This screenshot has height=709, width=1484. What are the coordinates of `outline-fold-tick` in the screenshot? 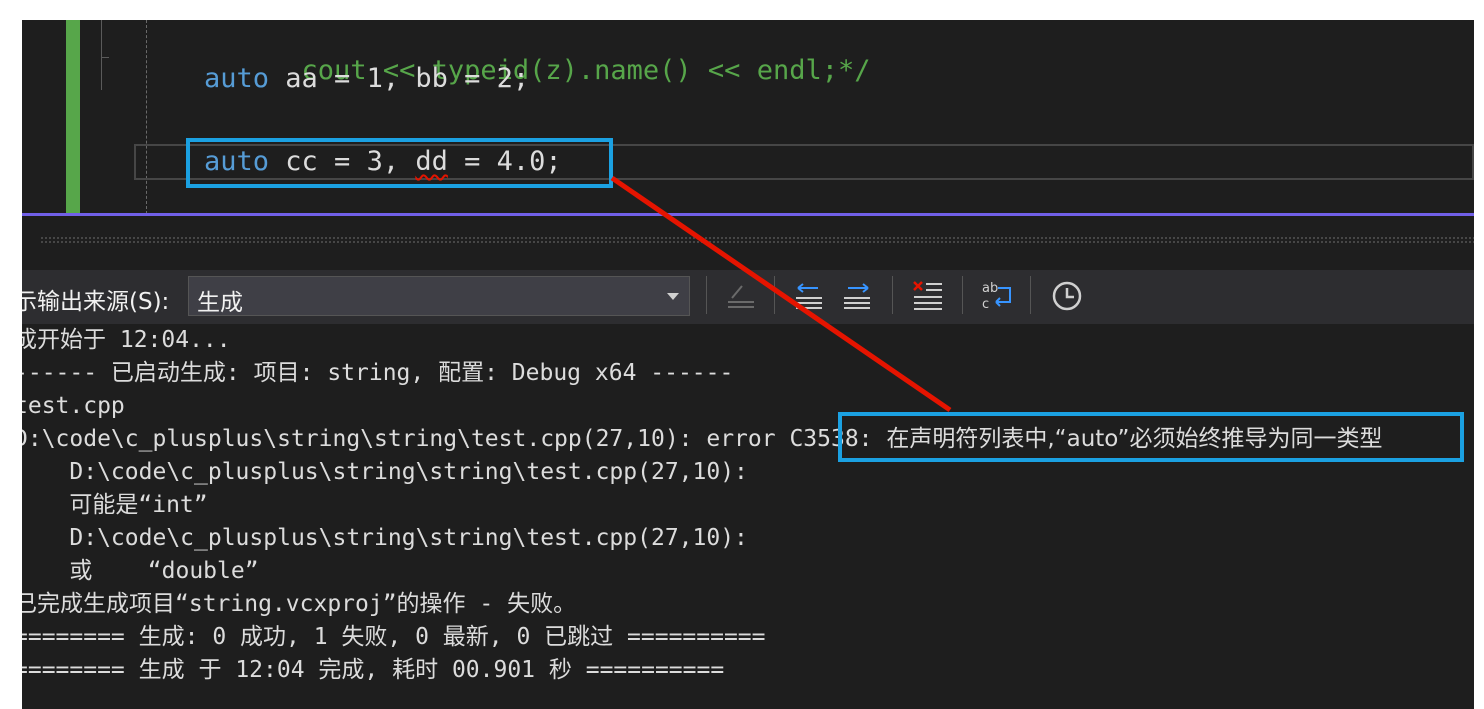 It's located at (105, 57).